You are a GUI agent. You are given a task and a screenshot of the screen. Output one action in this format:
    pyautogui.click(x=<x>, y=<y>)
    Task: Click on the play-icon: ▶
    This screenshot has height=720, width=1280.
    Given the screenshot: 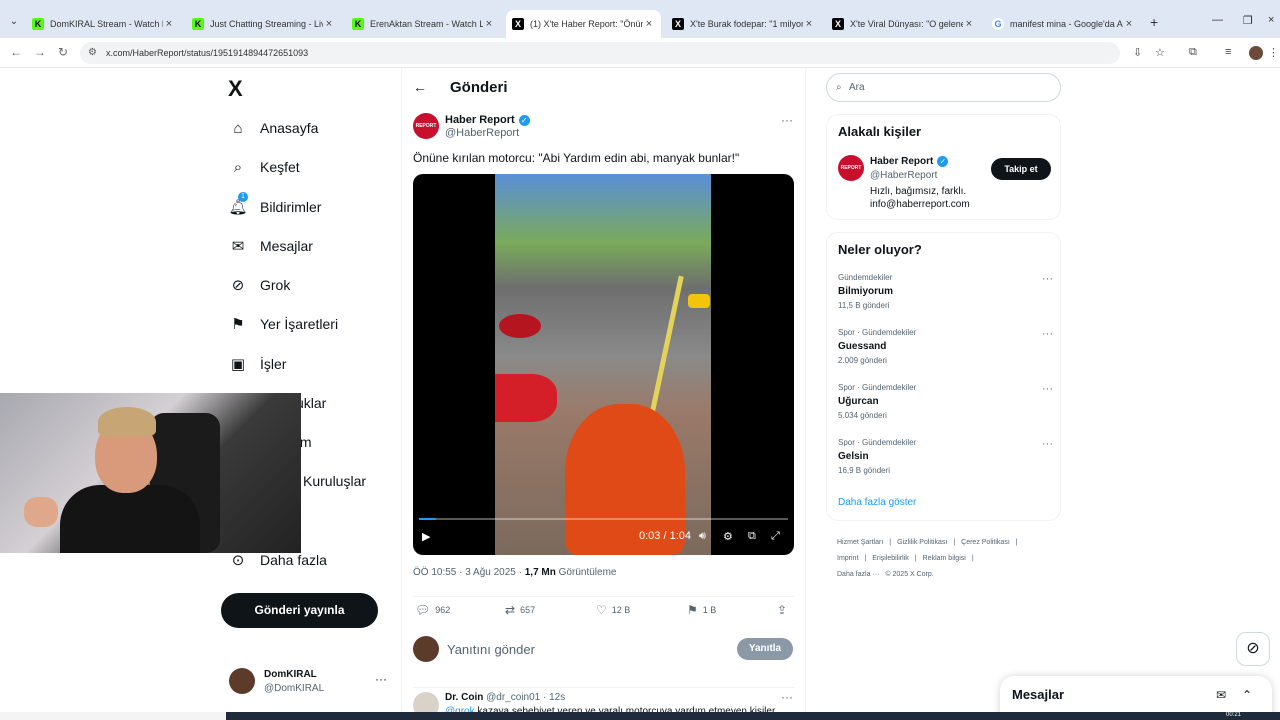 What is the action you would take?
    pyautogui.click(x=426, y=536)
    